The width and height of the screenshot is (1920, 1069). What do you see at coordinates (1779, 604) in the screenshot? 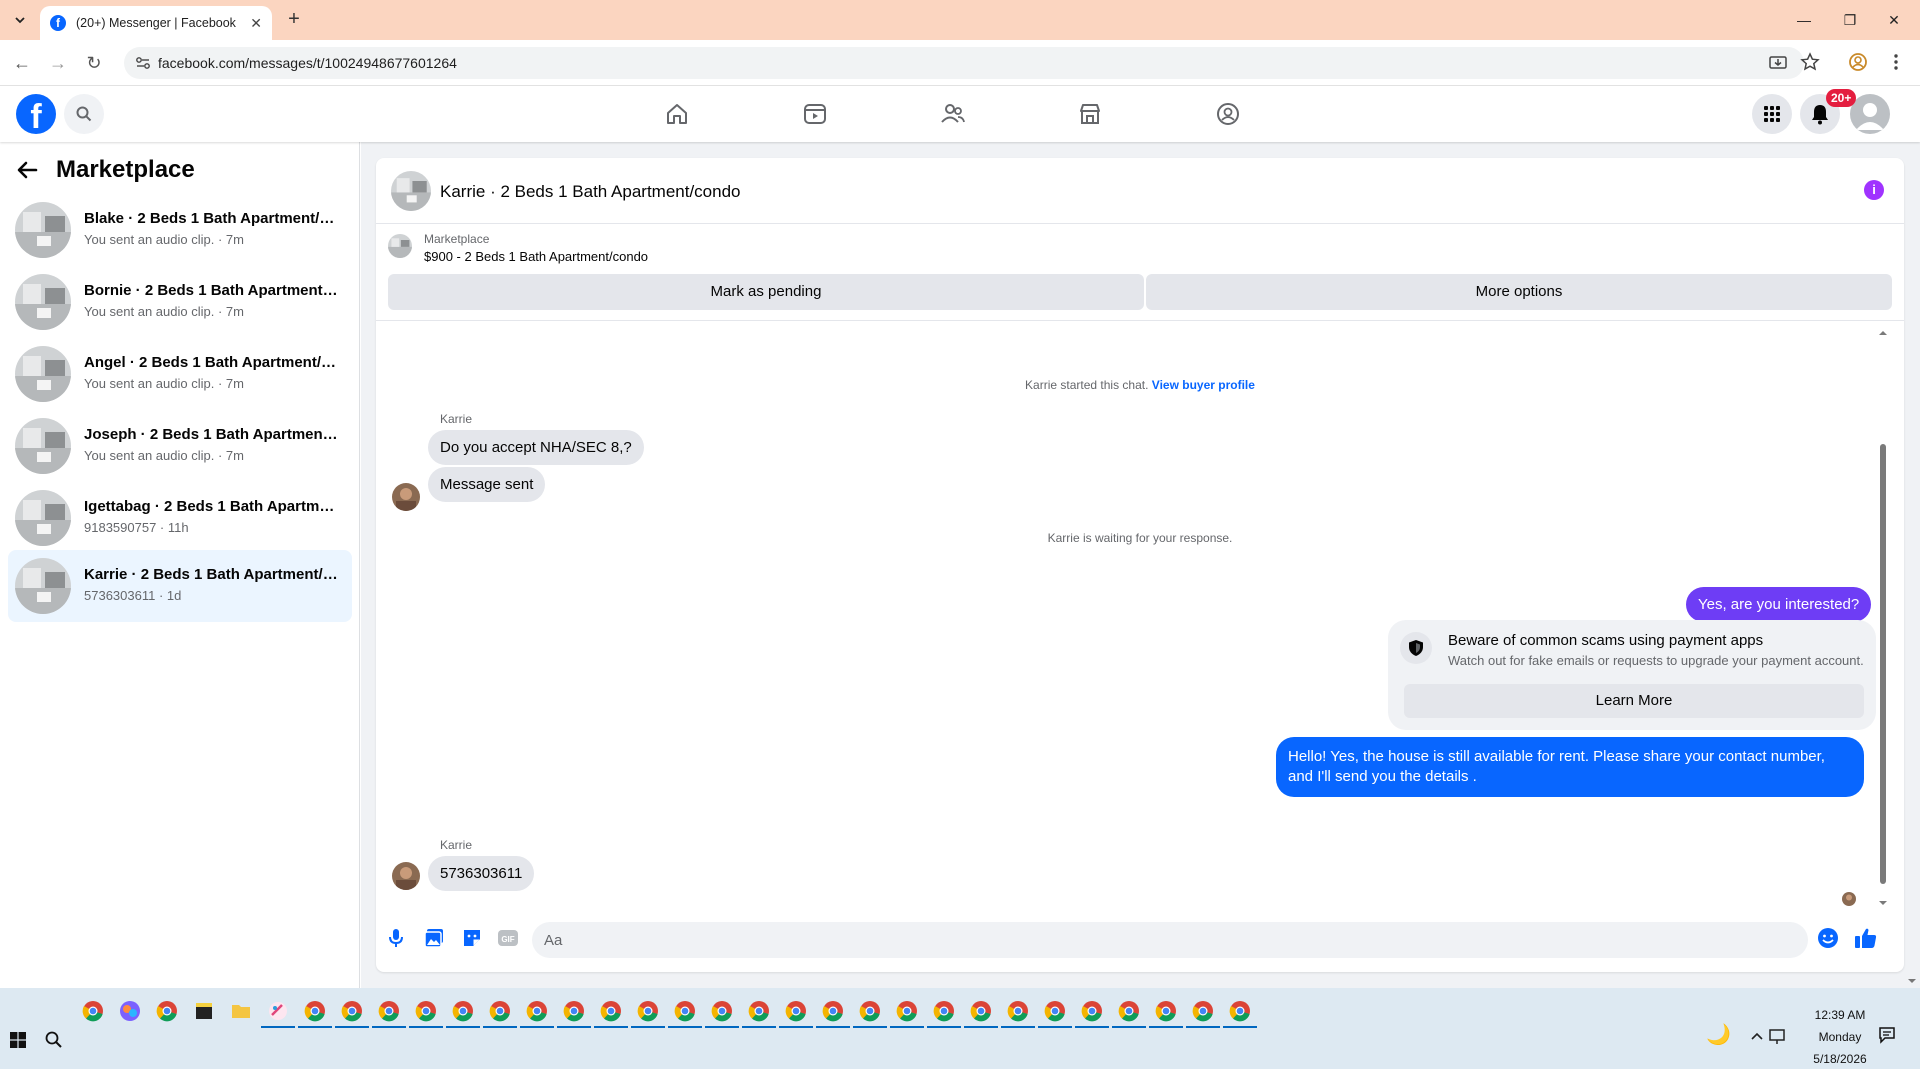
I see `outgoing-message: Yes, are you interested?` at bounding box center [1779, 604].